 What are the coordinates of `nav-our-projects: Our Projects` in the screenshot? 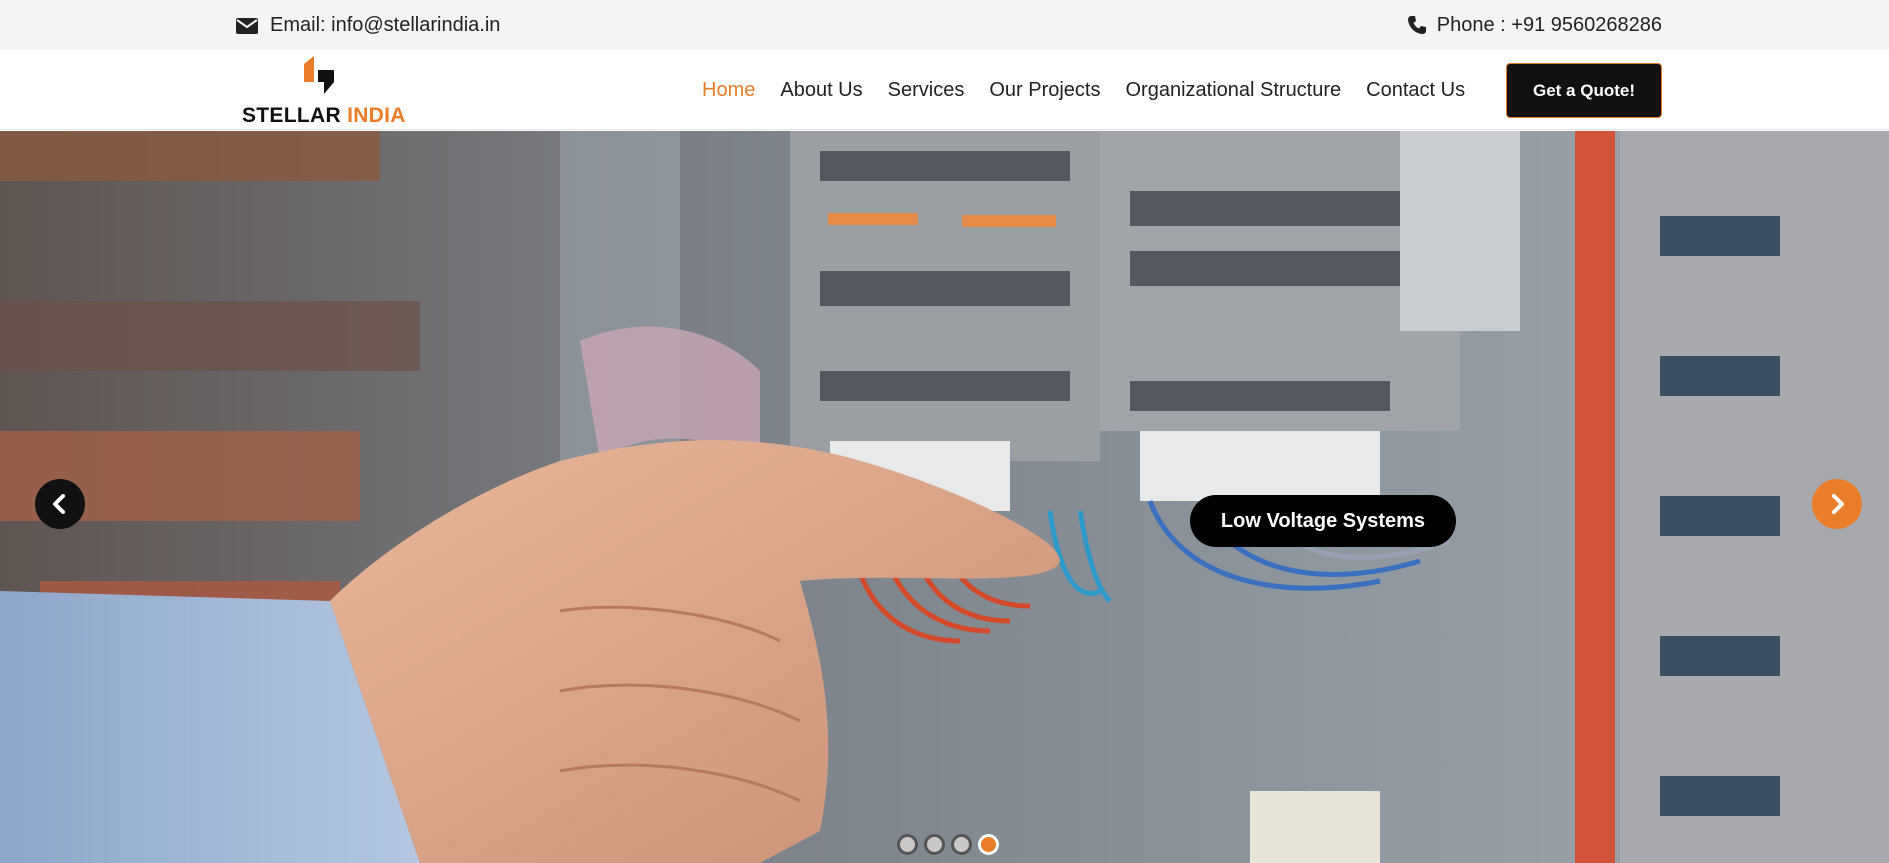 It's located at (1044, 90).